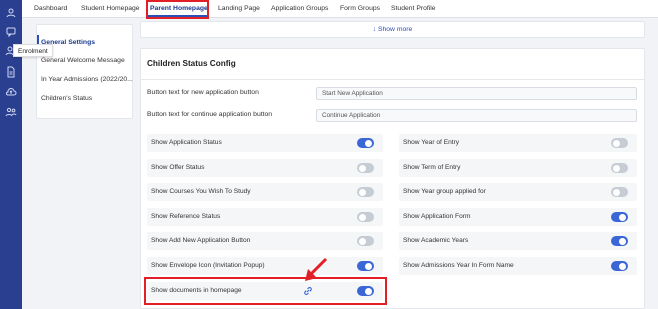 The width and height of the screenshot is (658, 309). What do you see at coordinates (178, 167) in the screenshot?
I see `toggle-label: Show Offer Status` at bounding box center [178, 167].